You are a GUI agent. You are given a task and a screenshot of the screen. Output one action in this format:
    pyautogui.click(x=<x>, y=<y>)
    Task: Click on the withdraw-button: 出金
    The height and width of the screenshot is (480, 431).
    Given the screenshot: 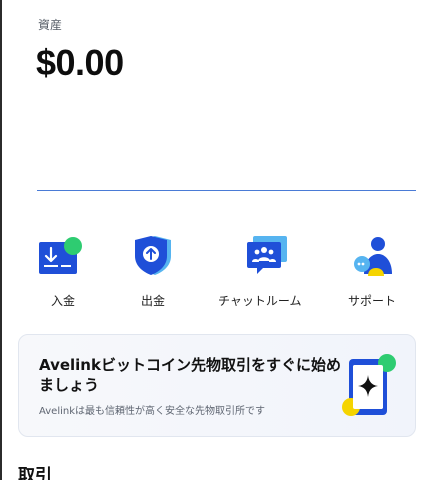 What is the action you would take?
    pyautogui.click(x=153, y=270)
    